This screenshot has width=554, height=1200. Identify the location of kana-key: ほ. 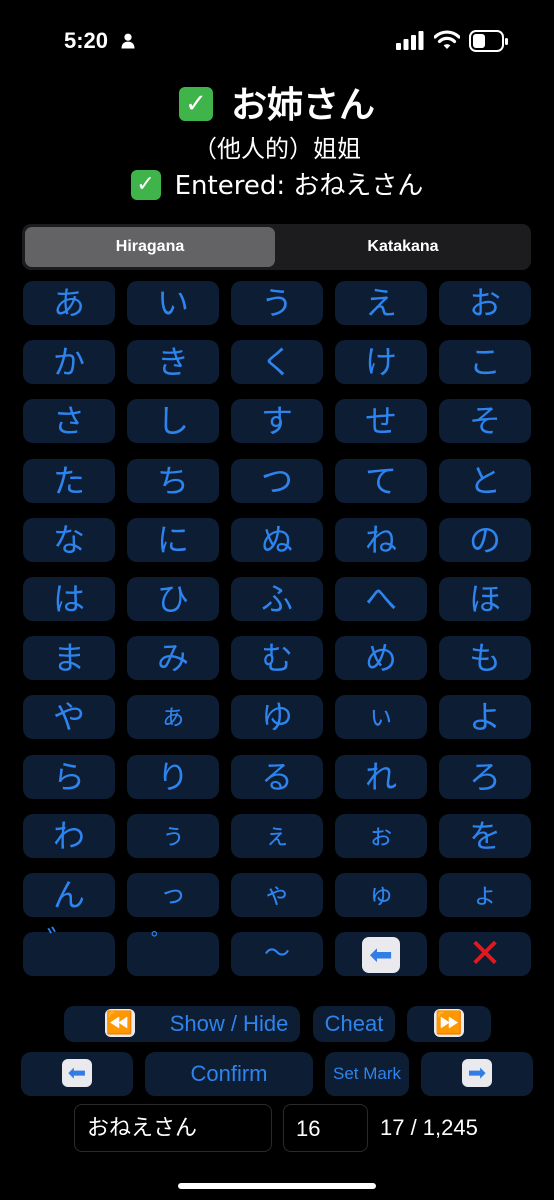
(485, 598).